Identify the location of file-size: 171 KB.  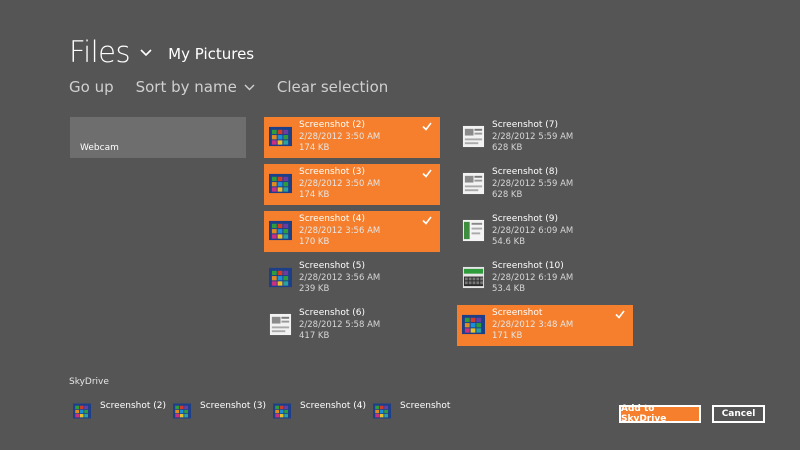
(507, 336).